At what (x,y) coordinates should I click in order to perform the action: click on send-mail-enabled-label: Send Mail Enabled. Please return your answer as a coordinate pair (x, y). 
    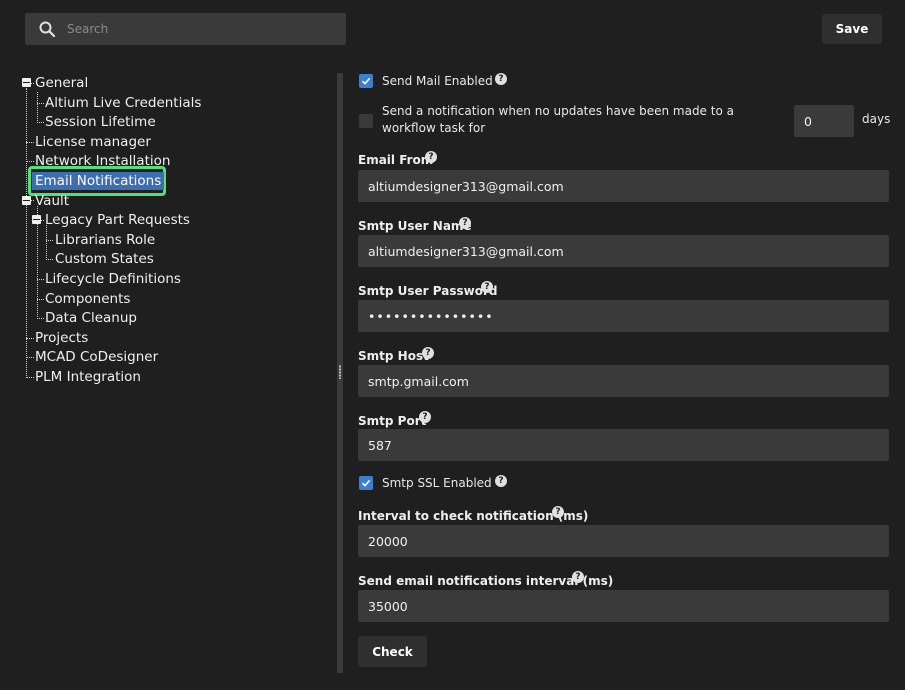
    Looking at the image, I should click on (437, 81).